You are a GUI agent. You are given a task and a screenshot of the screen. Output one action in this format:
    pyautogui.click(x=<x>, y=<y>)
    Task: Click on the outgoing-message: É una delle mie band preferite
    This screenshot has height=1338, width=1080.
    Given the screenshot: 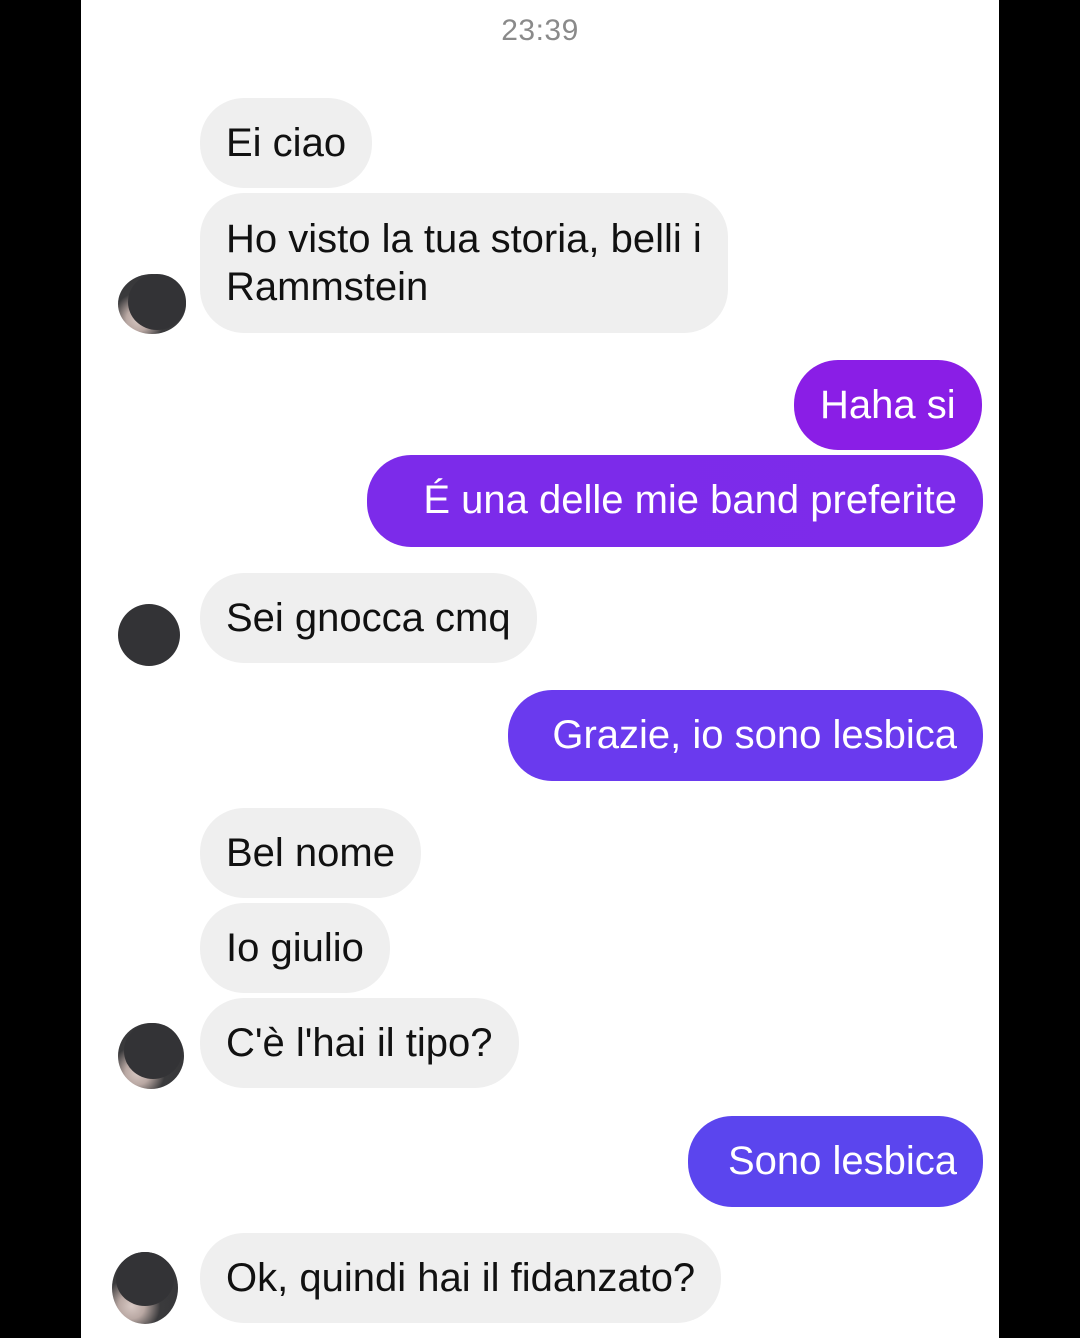 What is the action you would take?
    pyautogui.click(x=675, y=501)
    